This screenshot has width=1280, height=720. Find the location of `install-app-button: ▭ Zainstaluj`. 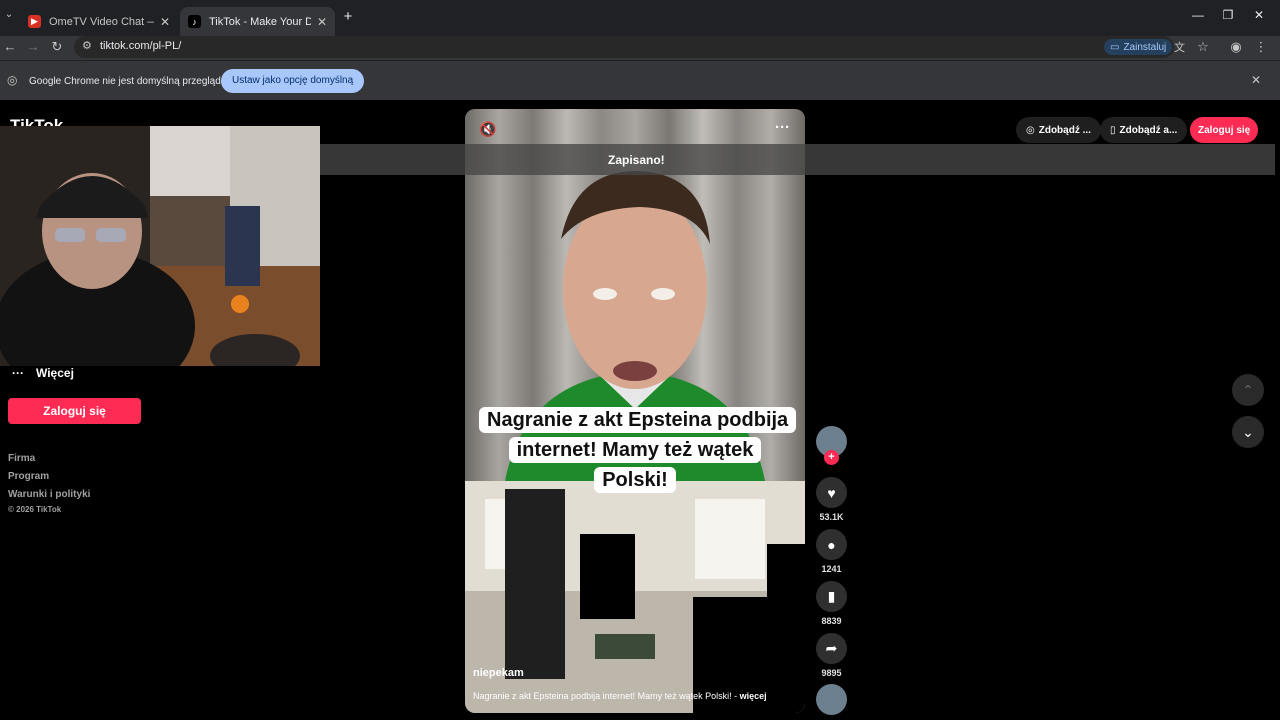

install-app-button: ▭ Zainstaluj is located at coordinates (1138, 47).